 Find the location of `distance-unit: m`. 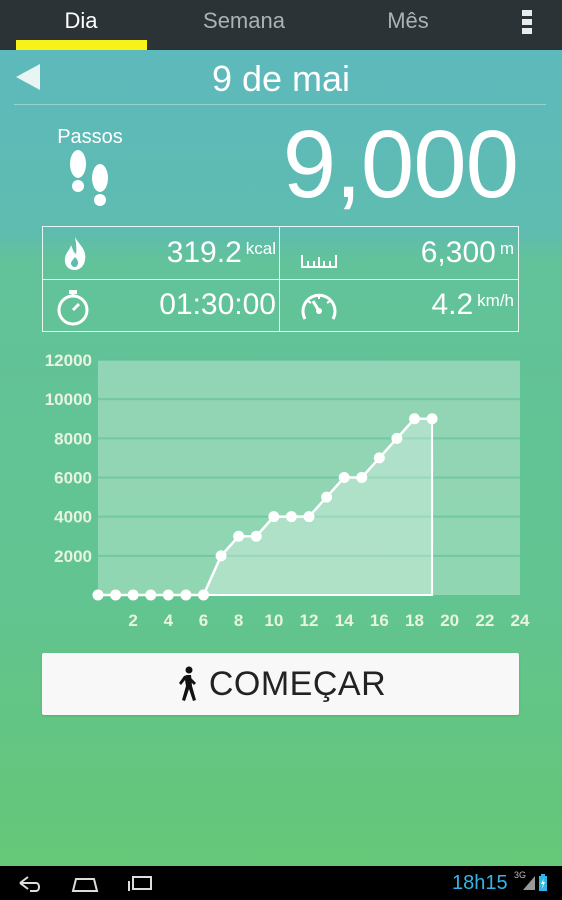

distance-unit: m is located at coordinates (506, 248).